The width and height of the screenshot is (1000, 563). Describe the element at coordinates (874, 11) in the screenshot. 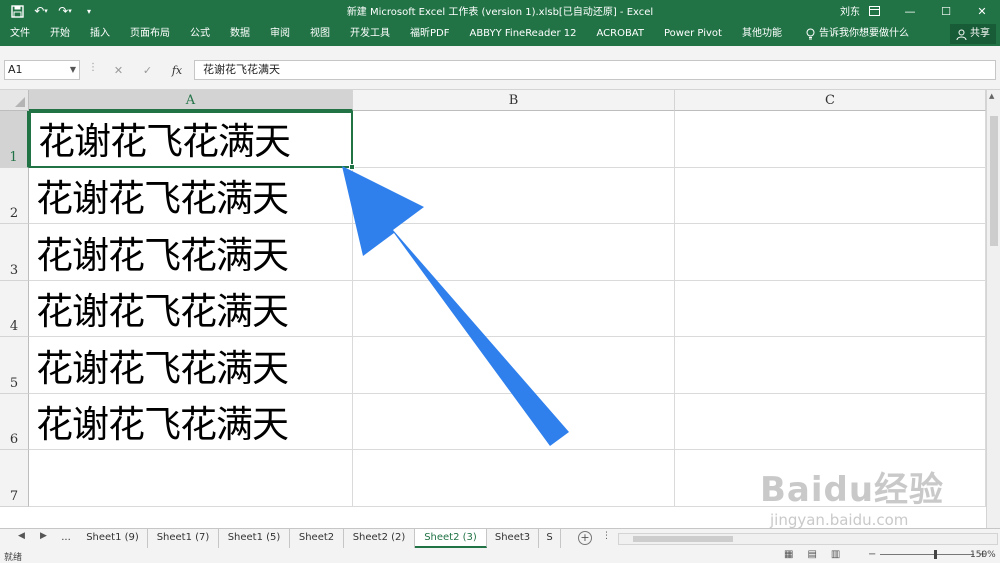

I see `ribbon-display-options-icon` at that location.